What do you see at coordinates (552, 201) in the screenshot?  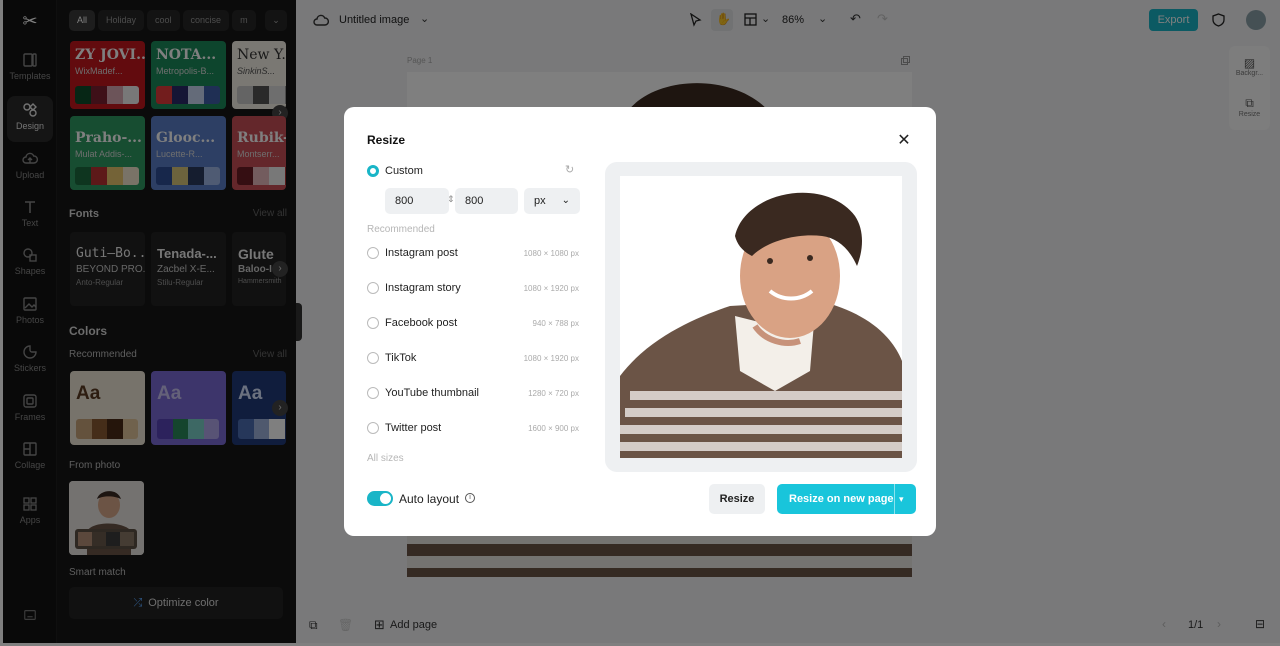 I see `unit-select: px ⌄` at bounding box center [552, 201].